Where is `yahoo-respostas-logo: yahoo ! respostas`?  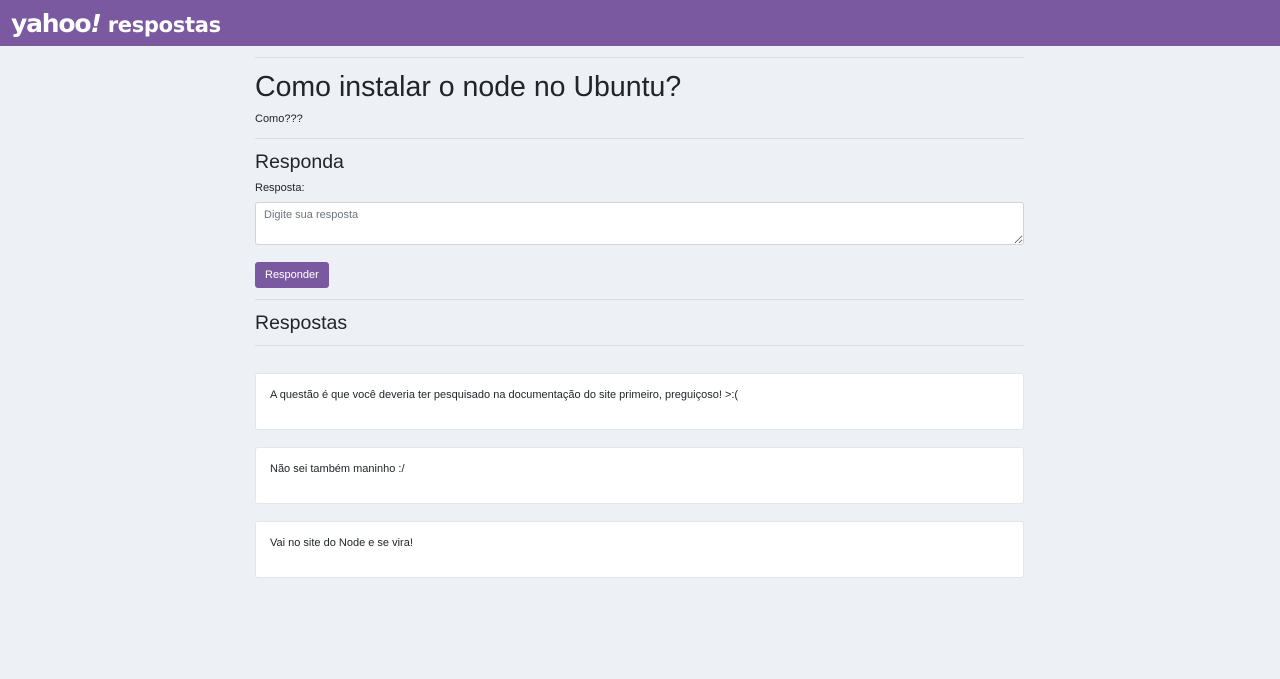
yahoo-respostas-logo: yahoo ! respostas is located at coordinates (116, 23).